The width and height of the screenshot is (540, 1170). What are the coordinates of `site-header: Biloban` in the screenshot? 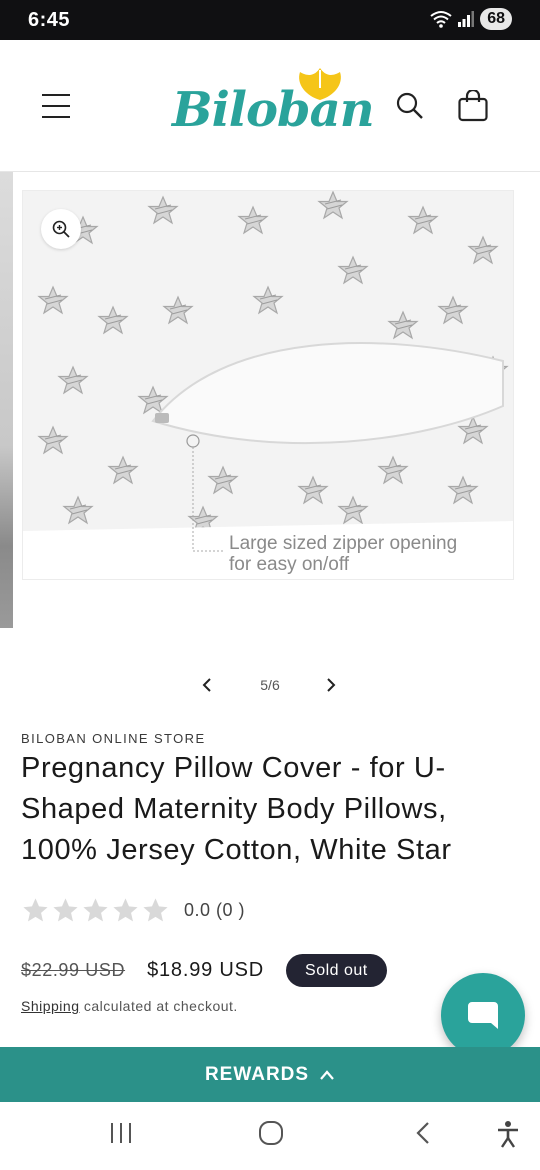 It's located at (270, 106).